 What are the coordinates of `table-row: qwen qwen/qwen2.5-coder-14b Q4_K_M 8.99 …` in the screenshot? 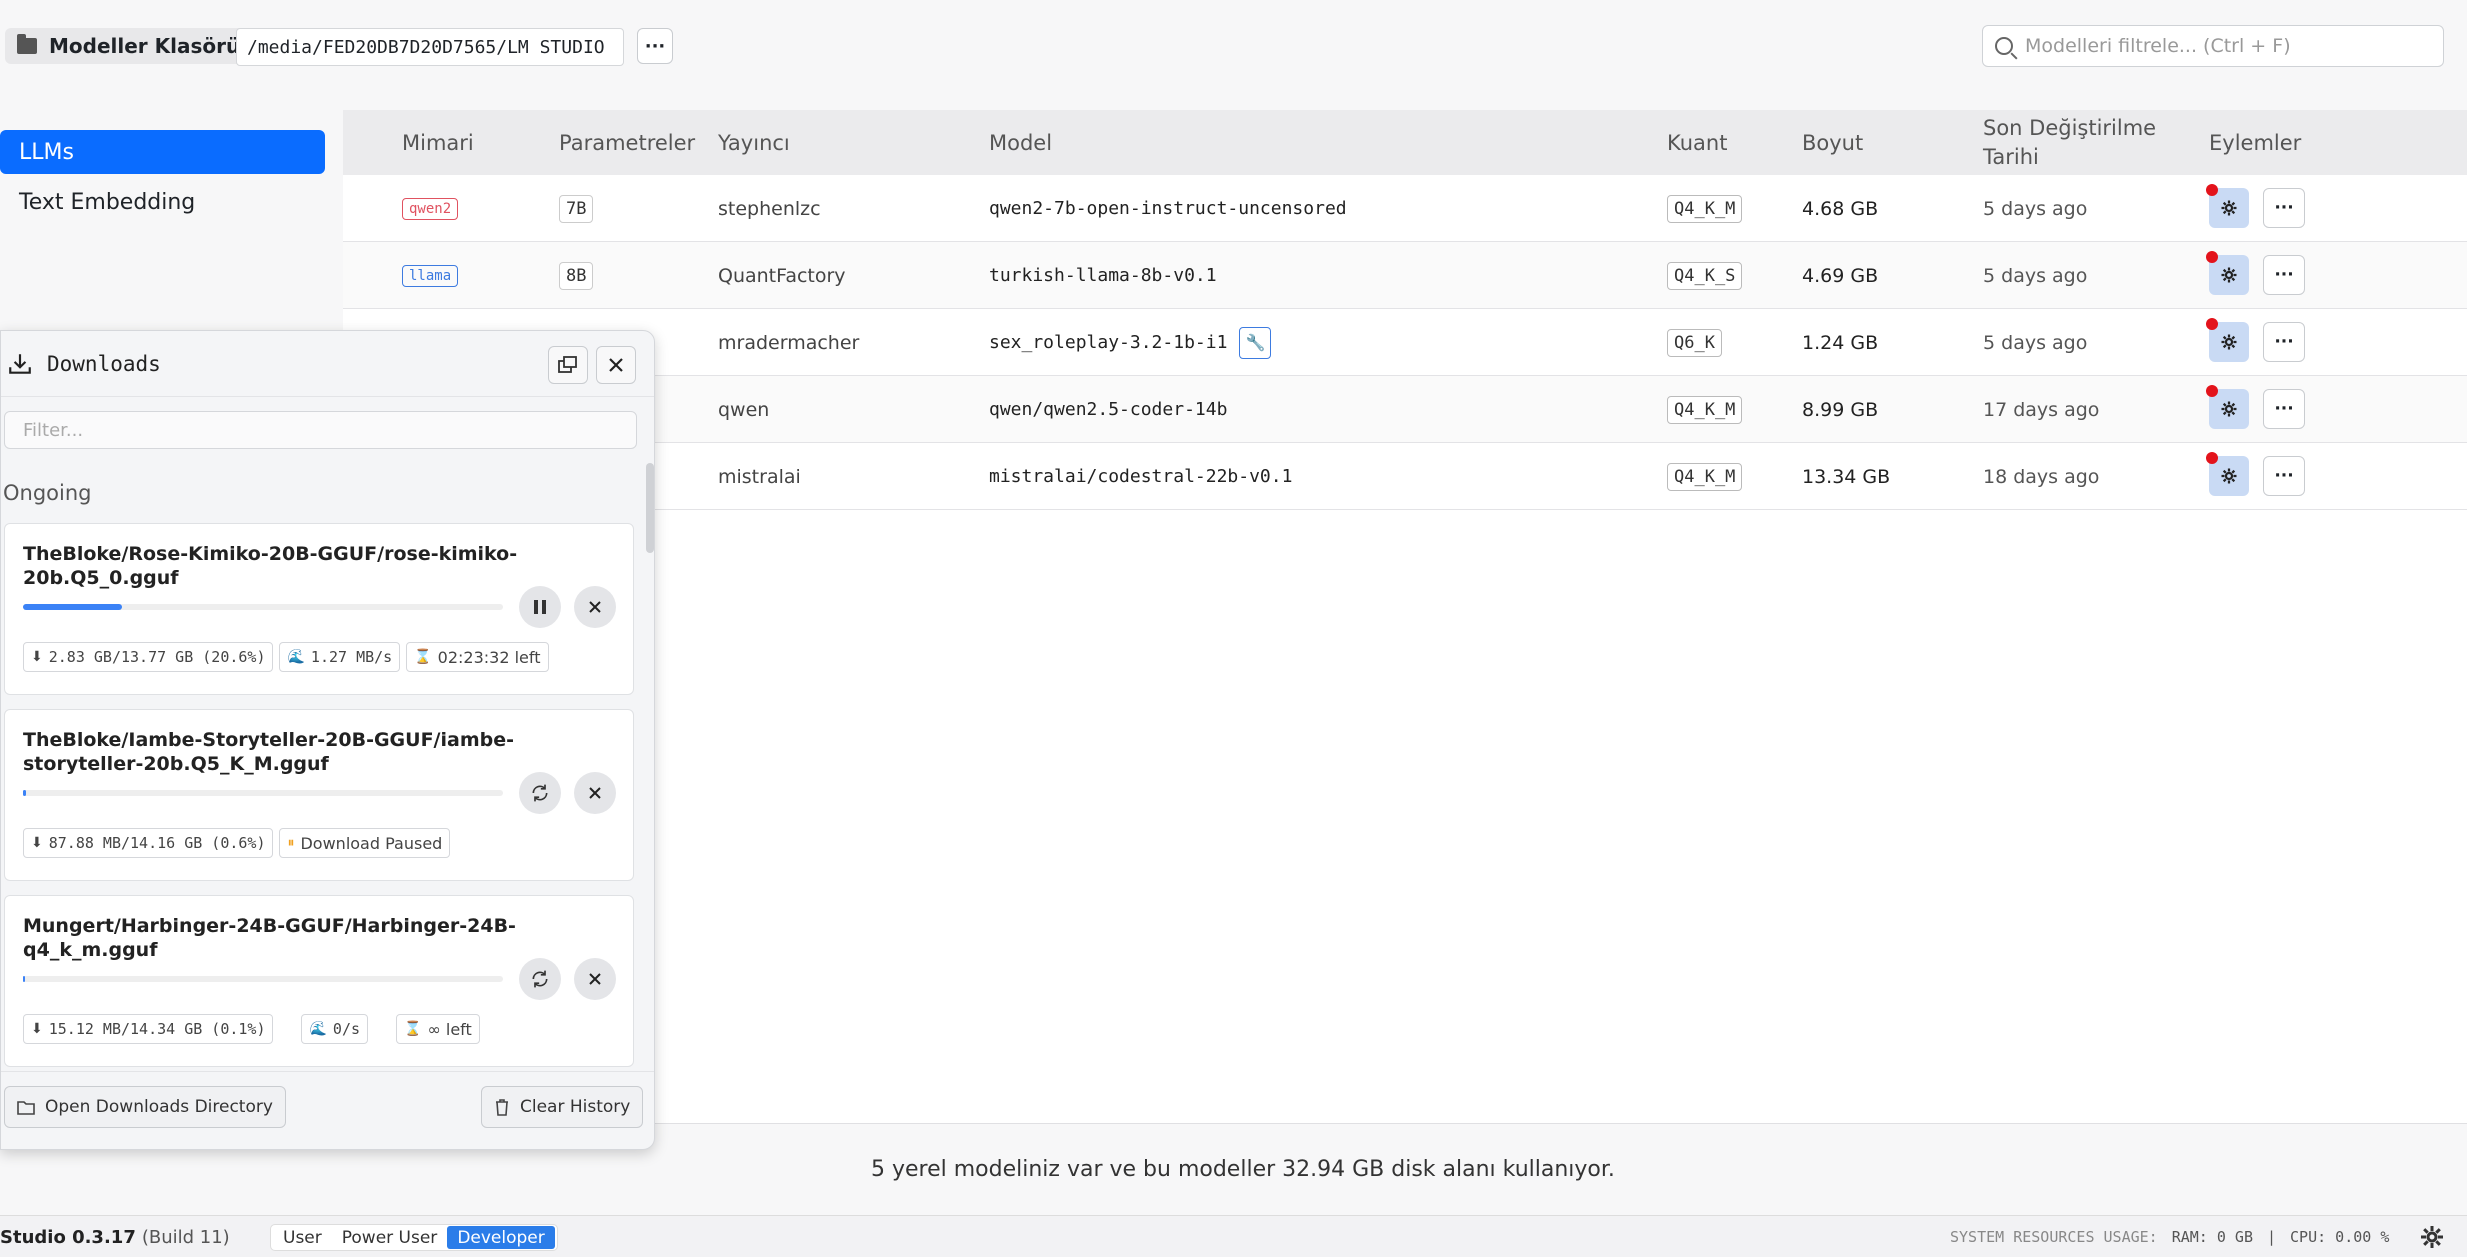 It's located at (1405, 409).